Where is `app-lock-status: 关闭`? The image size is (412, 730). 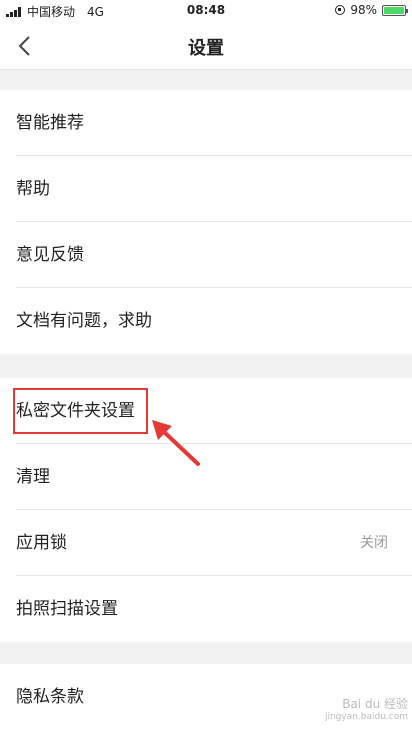 app-lock-status: 关闭 is located at coordinates (374, 543).